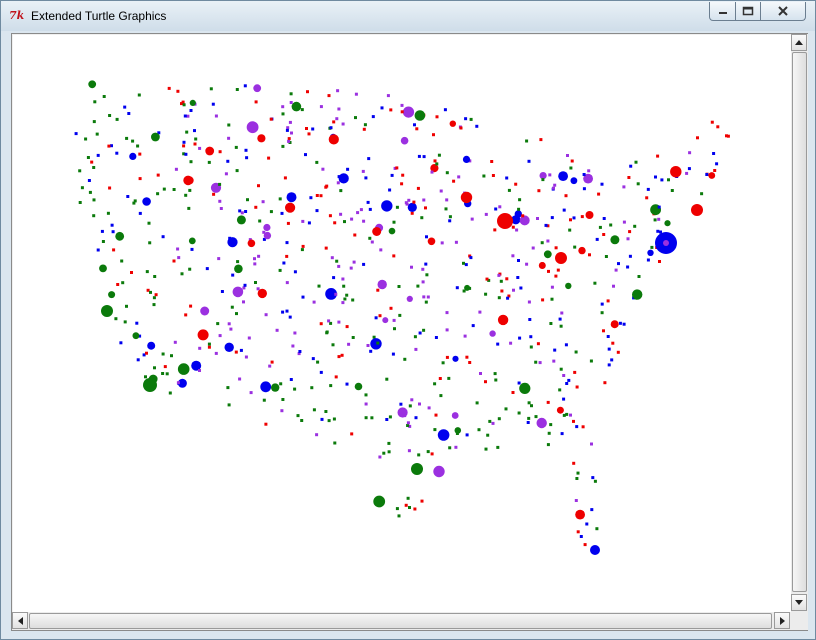  What do you see at coordinates (595, 550) in the screenshot?
I see `city-marker-large` at bounding box center [595, 550].